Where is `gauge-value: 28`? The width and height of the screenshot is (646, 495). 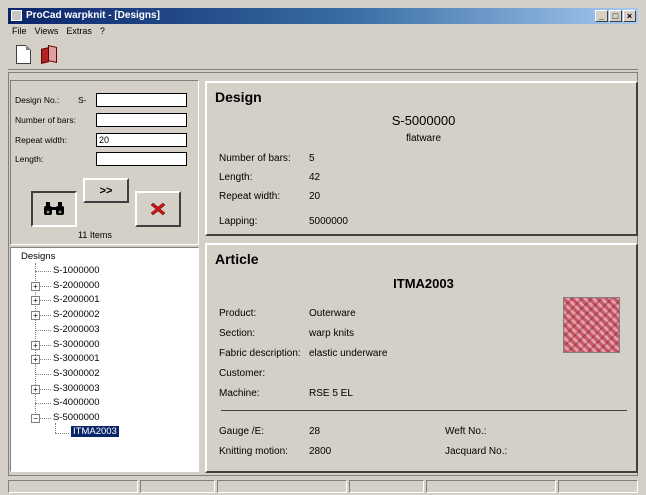 gauge-value: 28 is located at coordinates (315, 431).